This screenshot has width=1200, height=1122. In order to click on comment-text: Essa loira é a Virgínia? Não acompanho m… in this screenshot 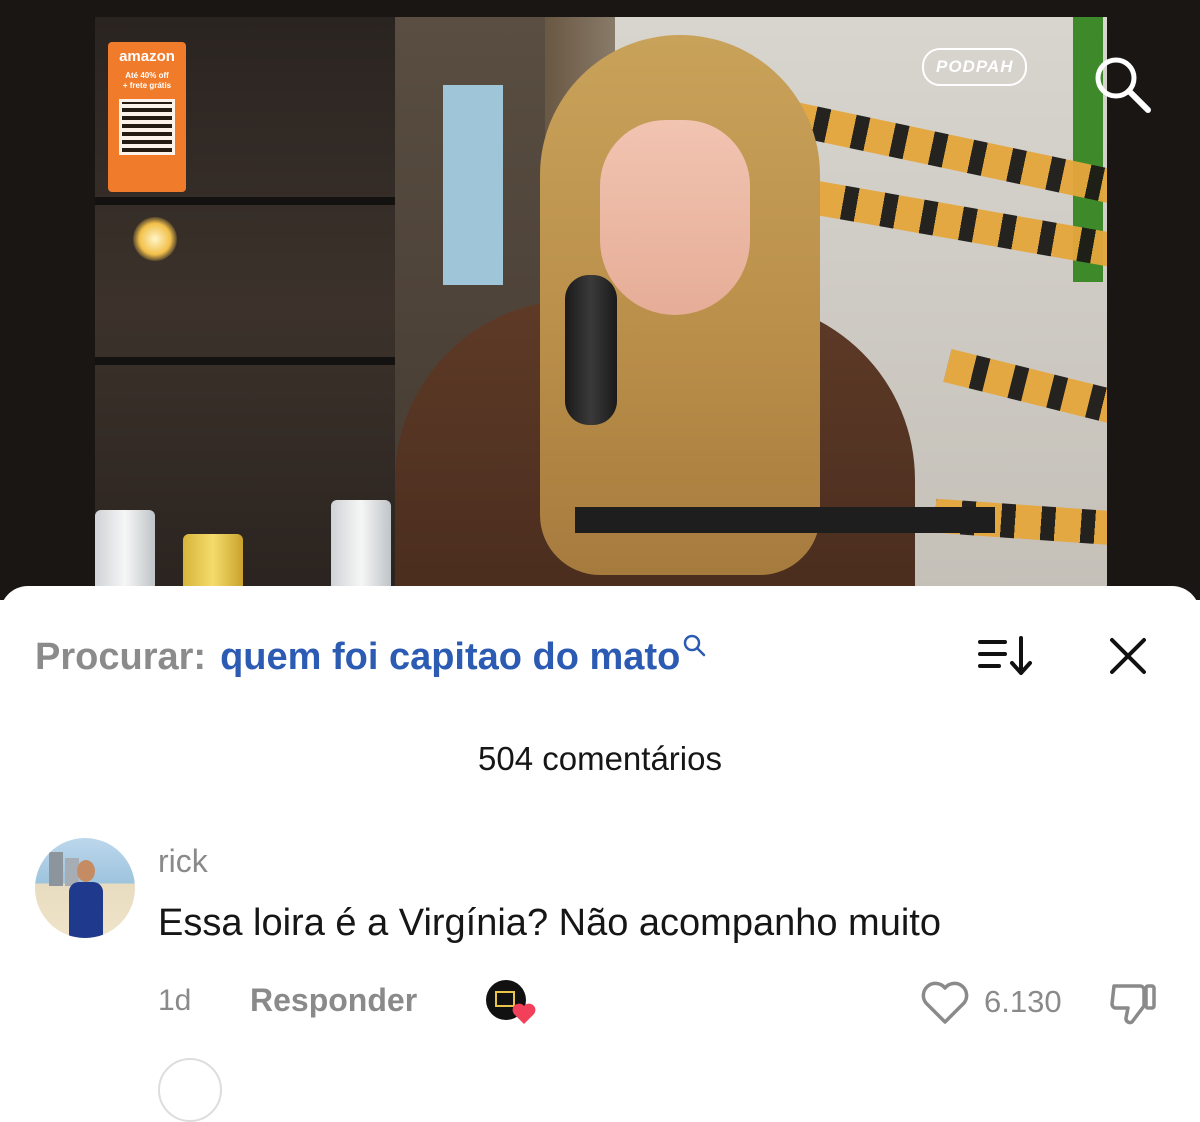, I will do `click(549, 923)`.